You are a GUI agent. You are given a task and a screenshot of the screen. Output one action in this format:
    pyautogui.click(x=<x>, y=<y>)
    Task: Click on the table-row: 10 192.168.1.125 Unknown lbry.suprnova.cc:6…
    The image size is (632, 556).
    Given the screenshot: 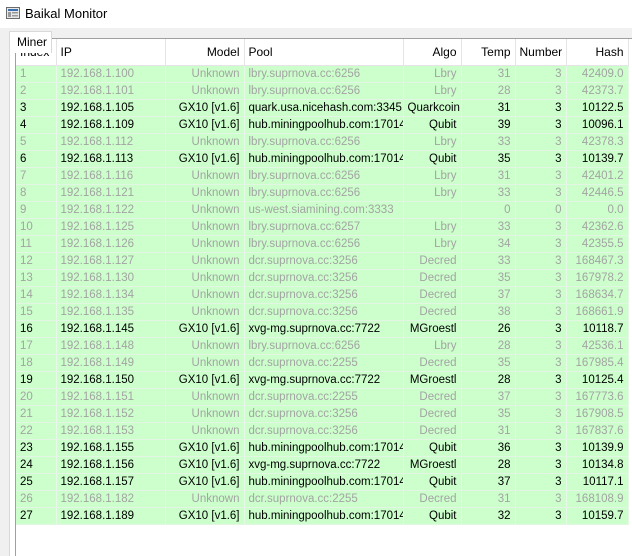 What is the action you would take?
    pyautogui.click(x=322, y=227)
    